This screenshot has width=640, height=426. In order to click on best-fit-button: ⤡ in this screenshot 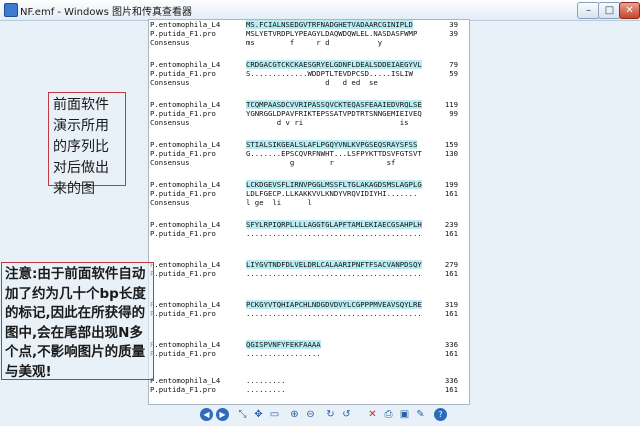, I will do `click(242, 414)`.